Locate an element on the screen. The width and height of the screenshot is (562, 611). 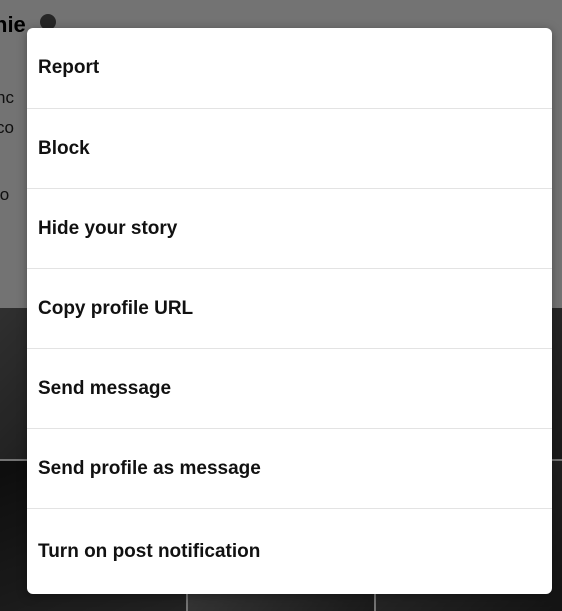
send-profile-as-message-button: Send profile as message is located at coordinates (289, 469).